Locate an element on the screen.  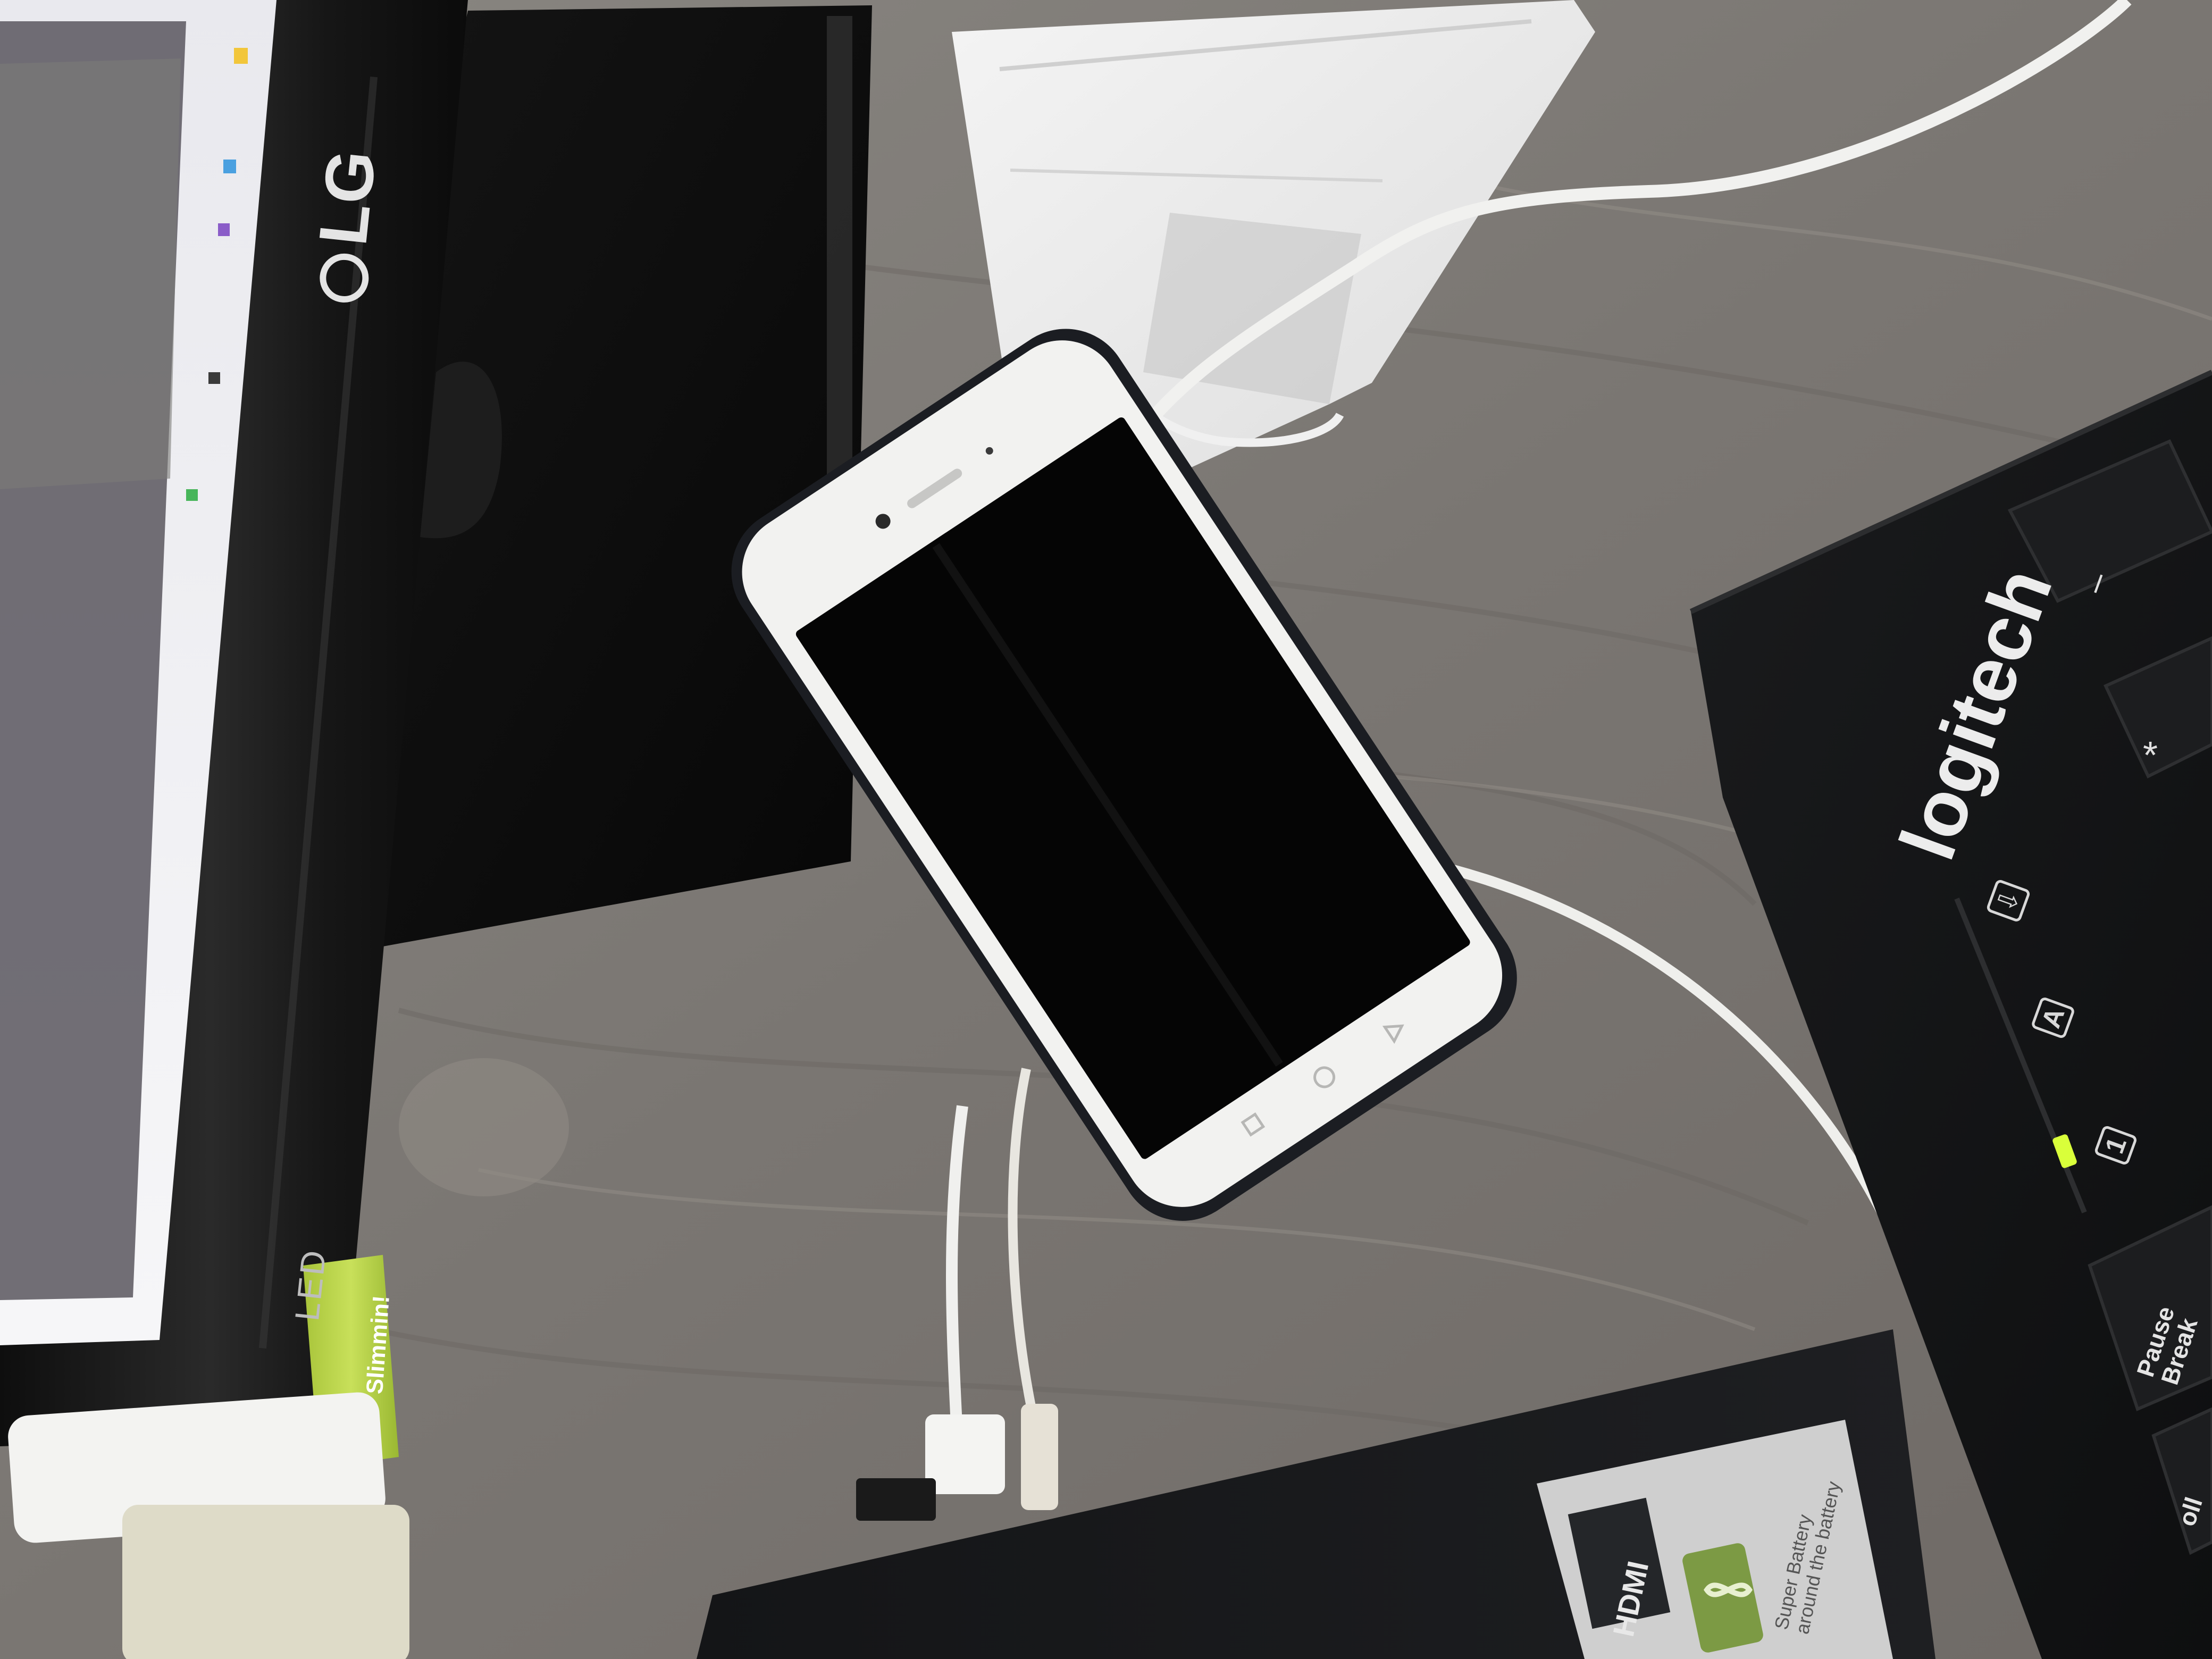
audio-plug is located at coordinates (1039, 1457).